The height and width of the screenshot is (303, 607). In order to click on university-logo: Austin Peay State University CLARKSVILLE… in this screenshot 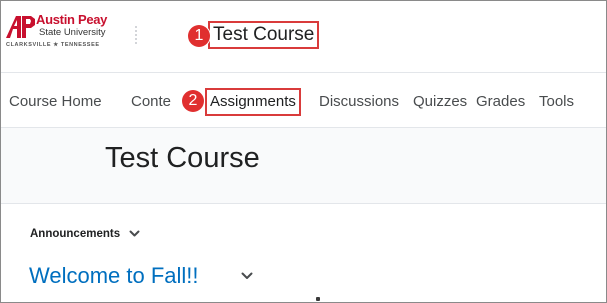, I will do `click(65, 32)`.